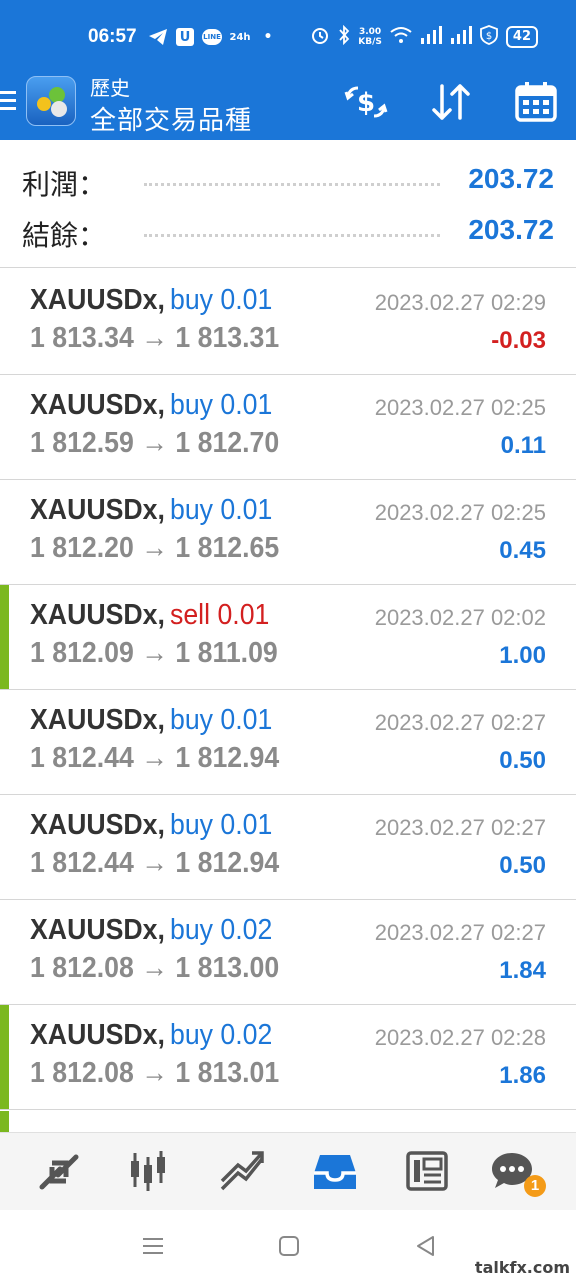 The height and width of the screenshot is (1280, 576). I want to click on quotes-icon, so click(59, 1172).